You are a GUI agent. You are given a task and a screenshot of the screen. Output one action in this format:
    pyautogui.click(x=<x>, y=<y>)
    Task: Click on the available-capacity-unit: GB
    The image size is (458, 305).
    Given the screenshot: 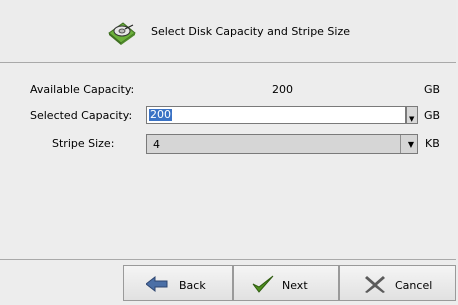 What is the action you would take?
    pyautogui.click(x=432, y=89)
    